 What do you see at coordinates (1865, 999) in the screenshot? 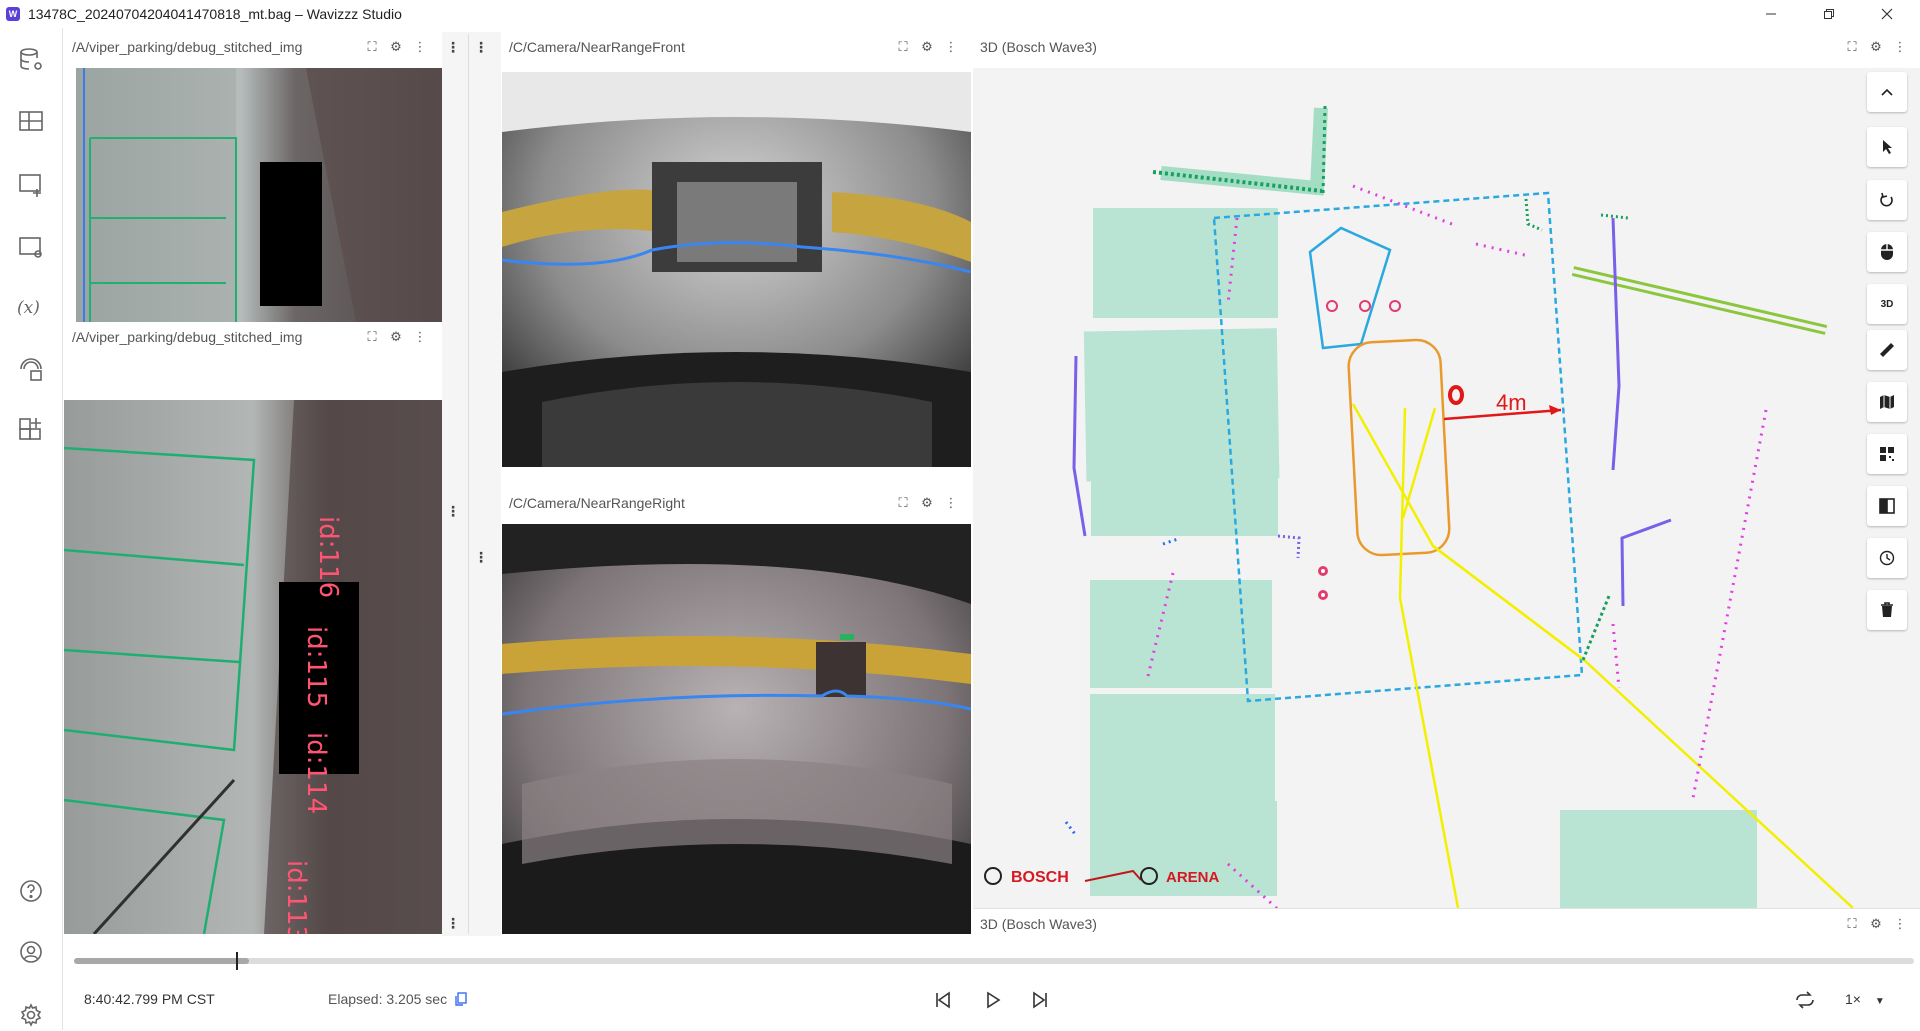
I see `playback-speed-select: 1× ▼` at bounding box center [1865, 999].